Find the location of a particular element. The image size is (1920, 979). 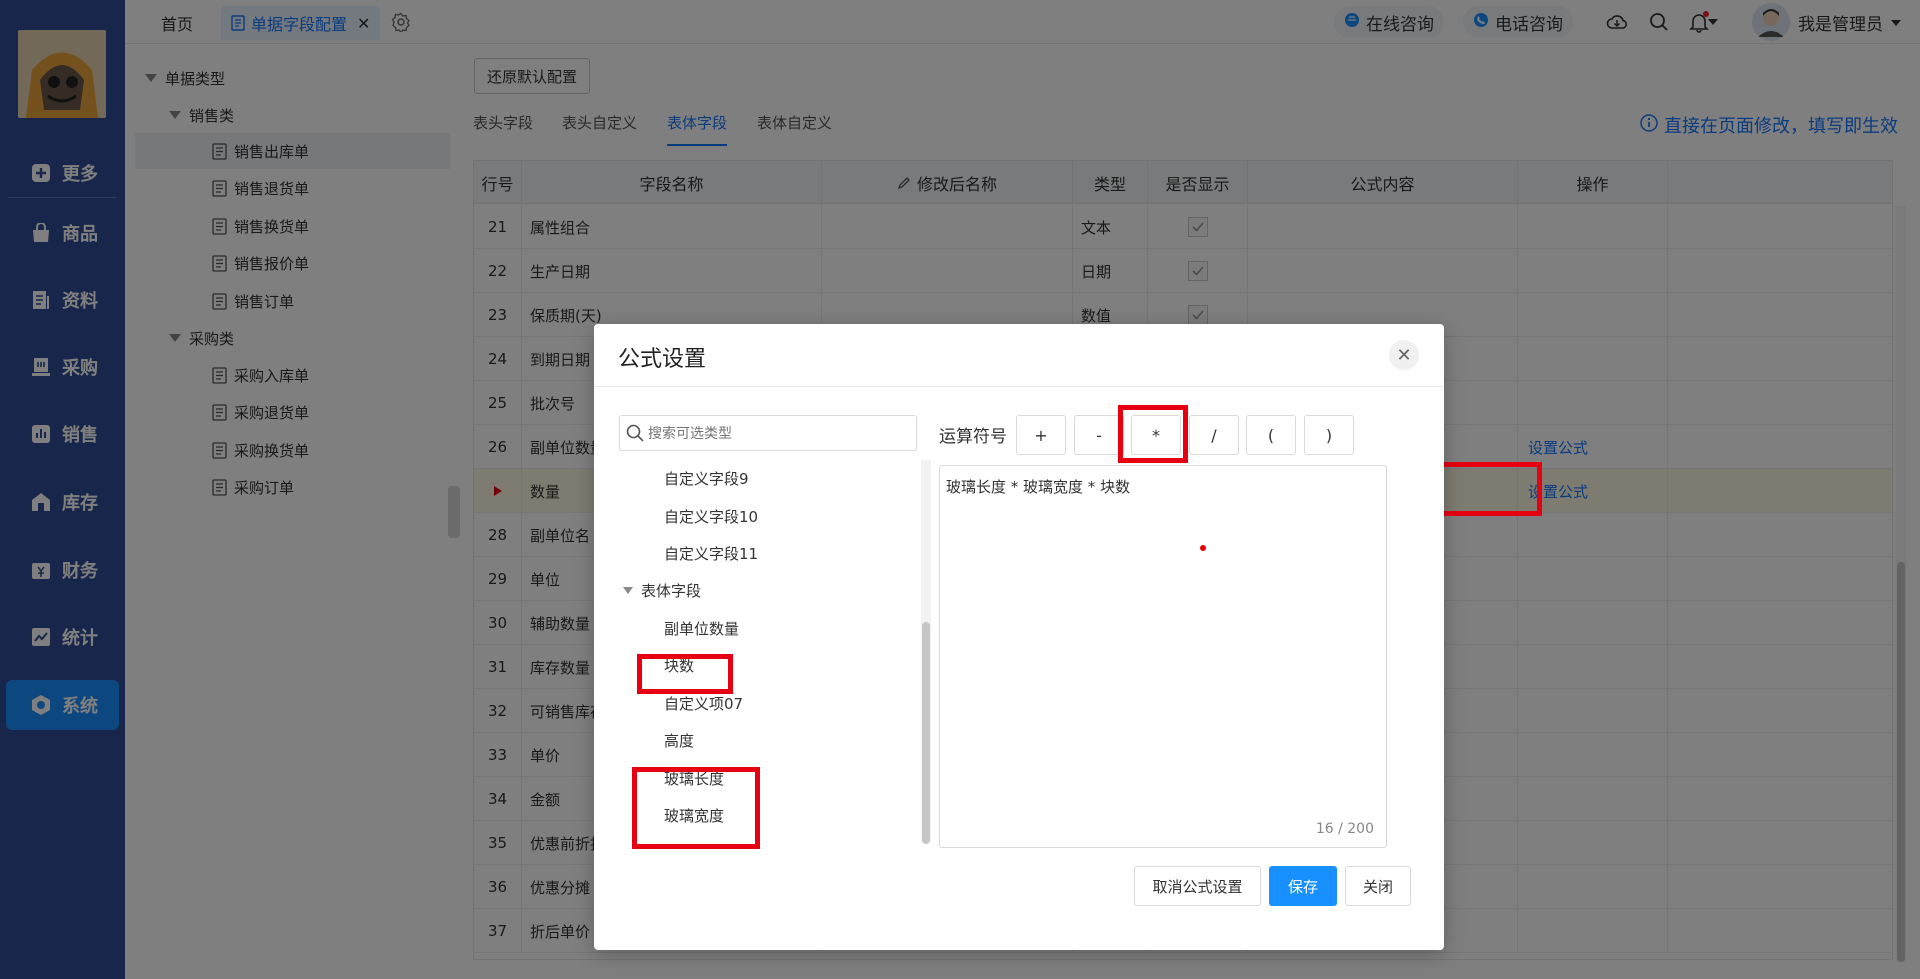

operator-plus-button: + is located at coordinates (1041, 435).